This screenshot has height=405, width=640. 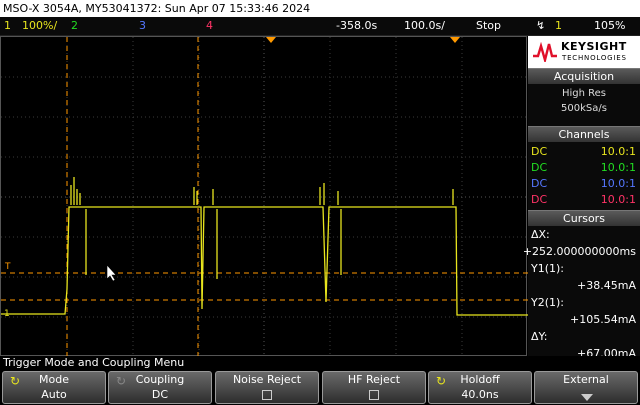 I want to click on logo-sub: TECHNOLOGIES, so click(x=594, y=58).